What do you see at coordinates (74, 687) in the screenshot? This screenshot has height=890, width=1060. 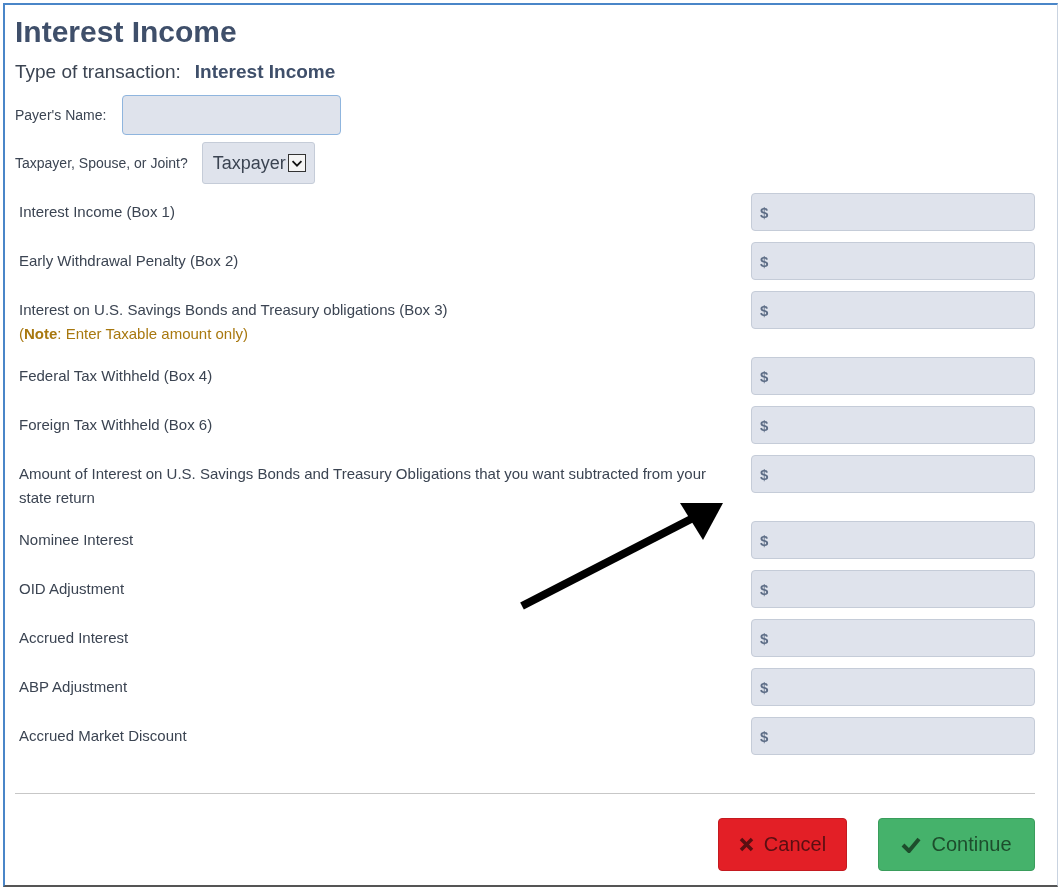 I see `field-label: ABP Adjustment` at bounding box center [74, 687].